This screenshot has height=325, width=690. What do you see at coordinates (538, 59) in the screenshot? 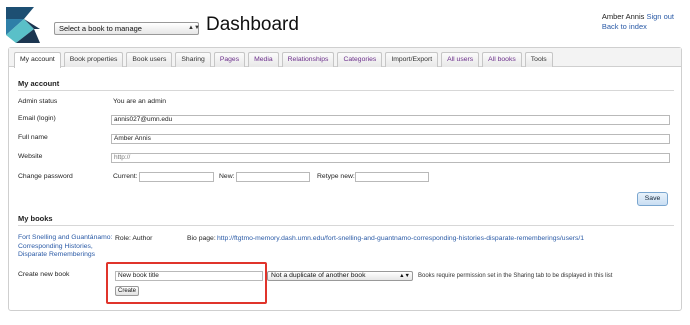
I see `tab-tools: Tools` at bounding box center [538, 59].